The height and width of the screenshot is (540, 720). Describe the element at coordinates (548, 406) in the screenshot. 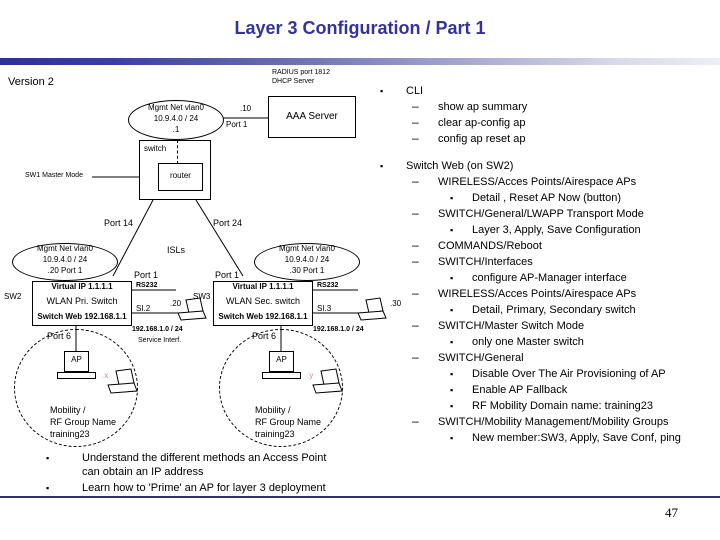

I see `bullet-web-subitem: ▪ RF Mobility Domain name: training23` at that location.